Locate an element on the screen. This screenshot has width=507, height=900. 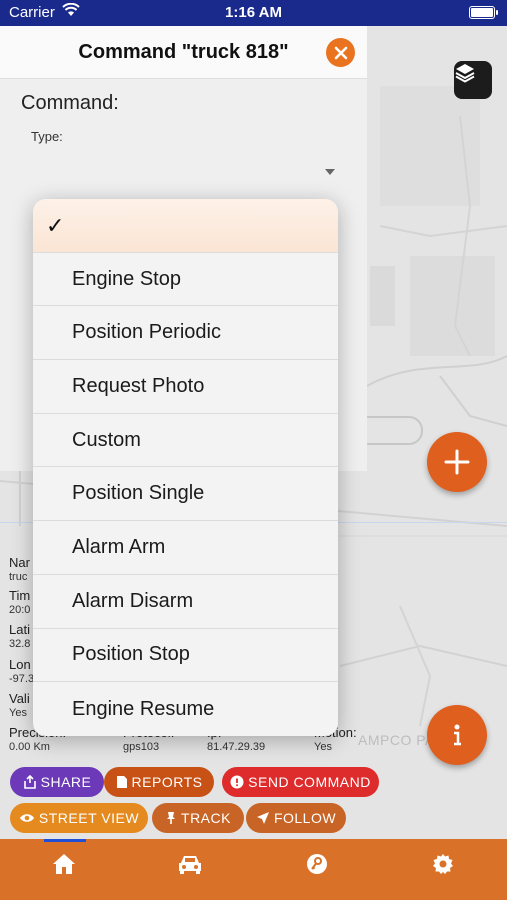
track-button: TRACK is located at coordinates (198, 818).